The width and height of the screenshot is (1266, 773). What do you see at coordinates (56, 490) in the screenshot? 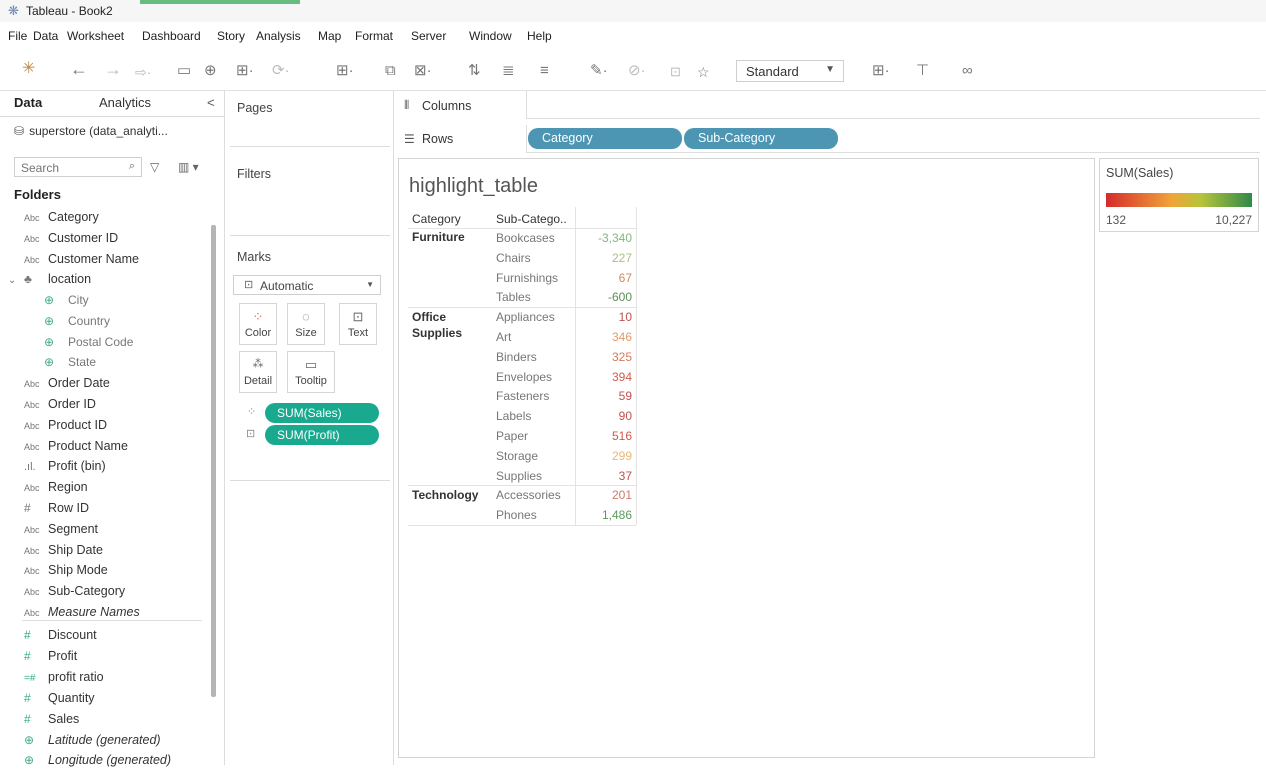
I see `field-region: Abc Region` at bounding box center [56, 490].